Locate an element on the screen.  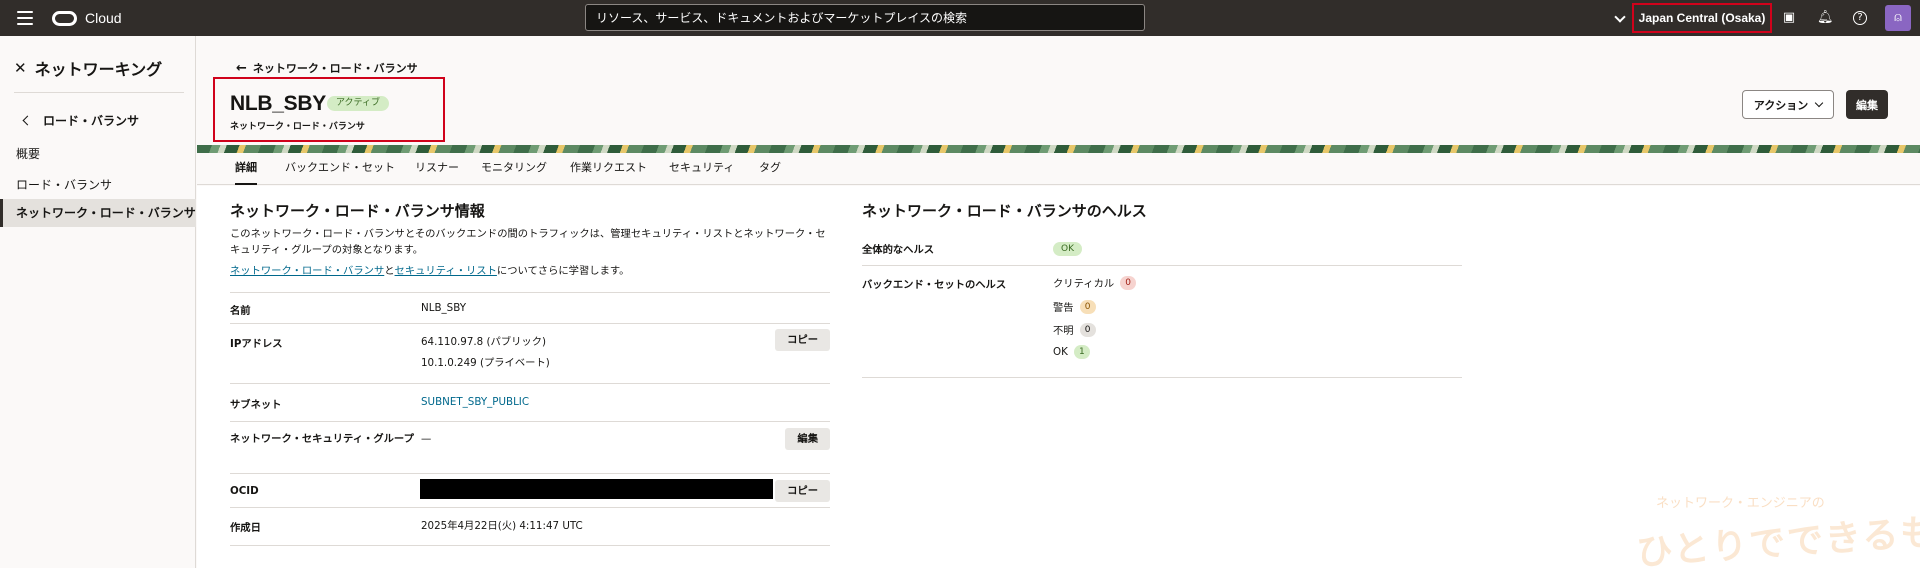
row-overall-health: 全体的なヘルス OK is located at coordinates (1162, 249).